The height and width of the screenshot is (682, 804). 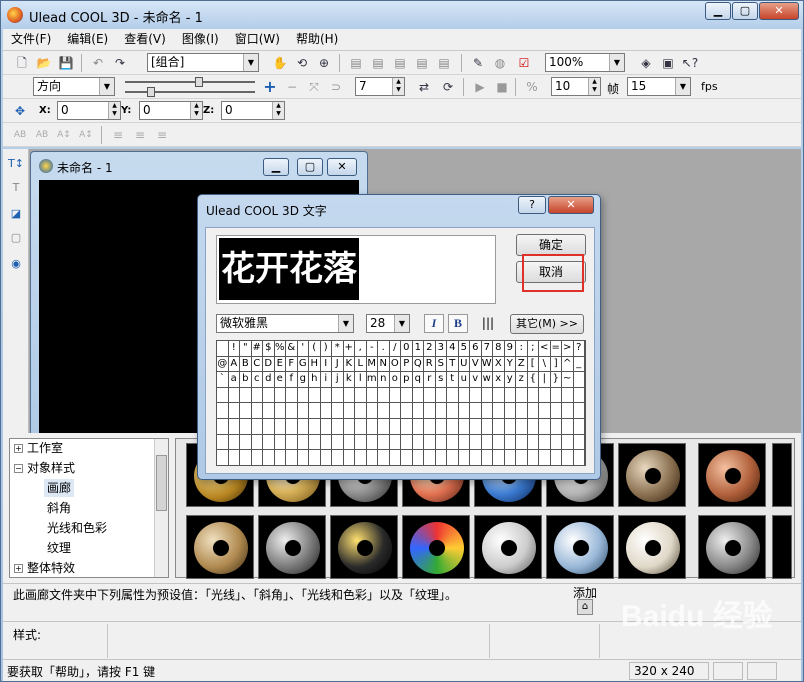 I want to click on char-cell: ,, so click(x=361, y=349).